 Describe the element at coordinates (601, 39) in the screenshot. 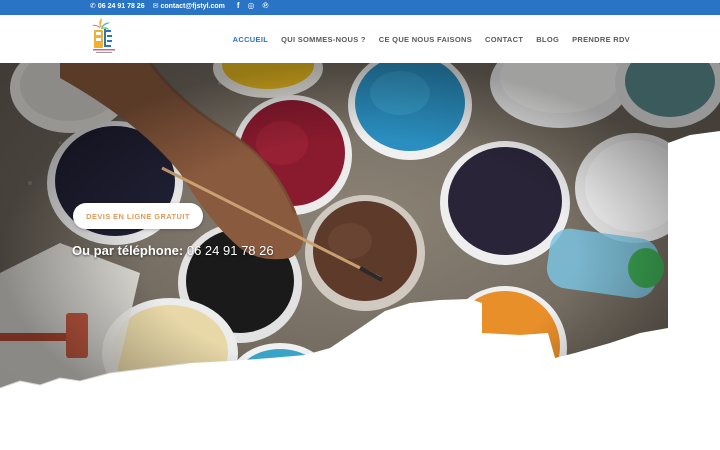

I see `nav-prendre-rdv: PRENDRE RDV` at that location.